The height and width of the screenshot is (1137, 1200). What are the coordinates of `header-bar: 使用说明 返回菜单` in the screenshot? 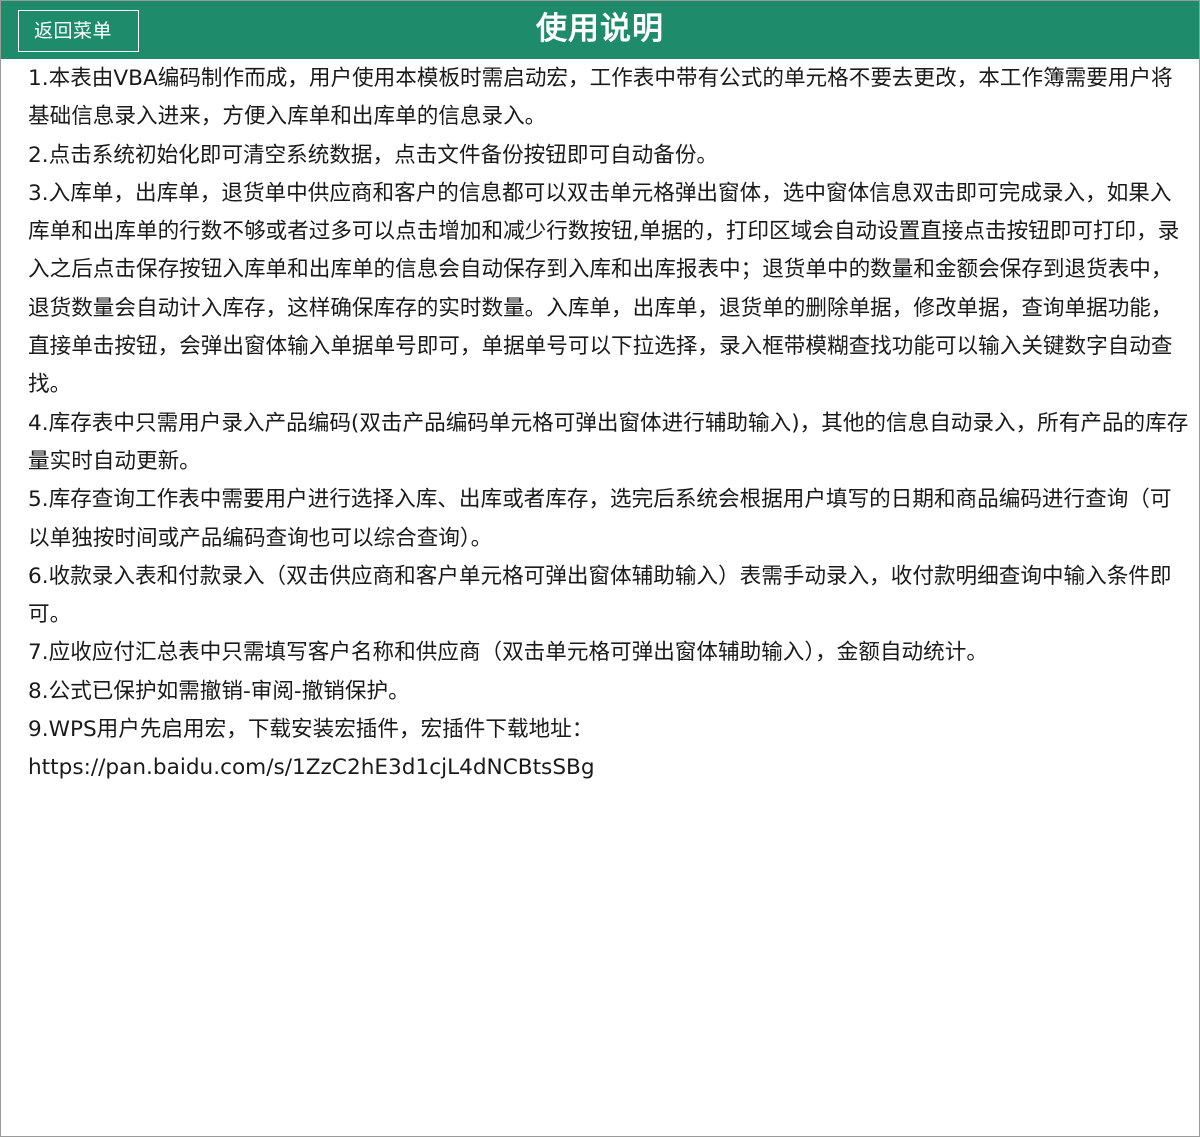 It's located at (600, 30).